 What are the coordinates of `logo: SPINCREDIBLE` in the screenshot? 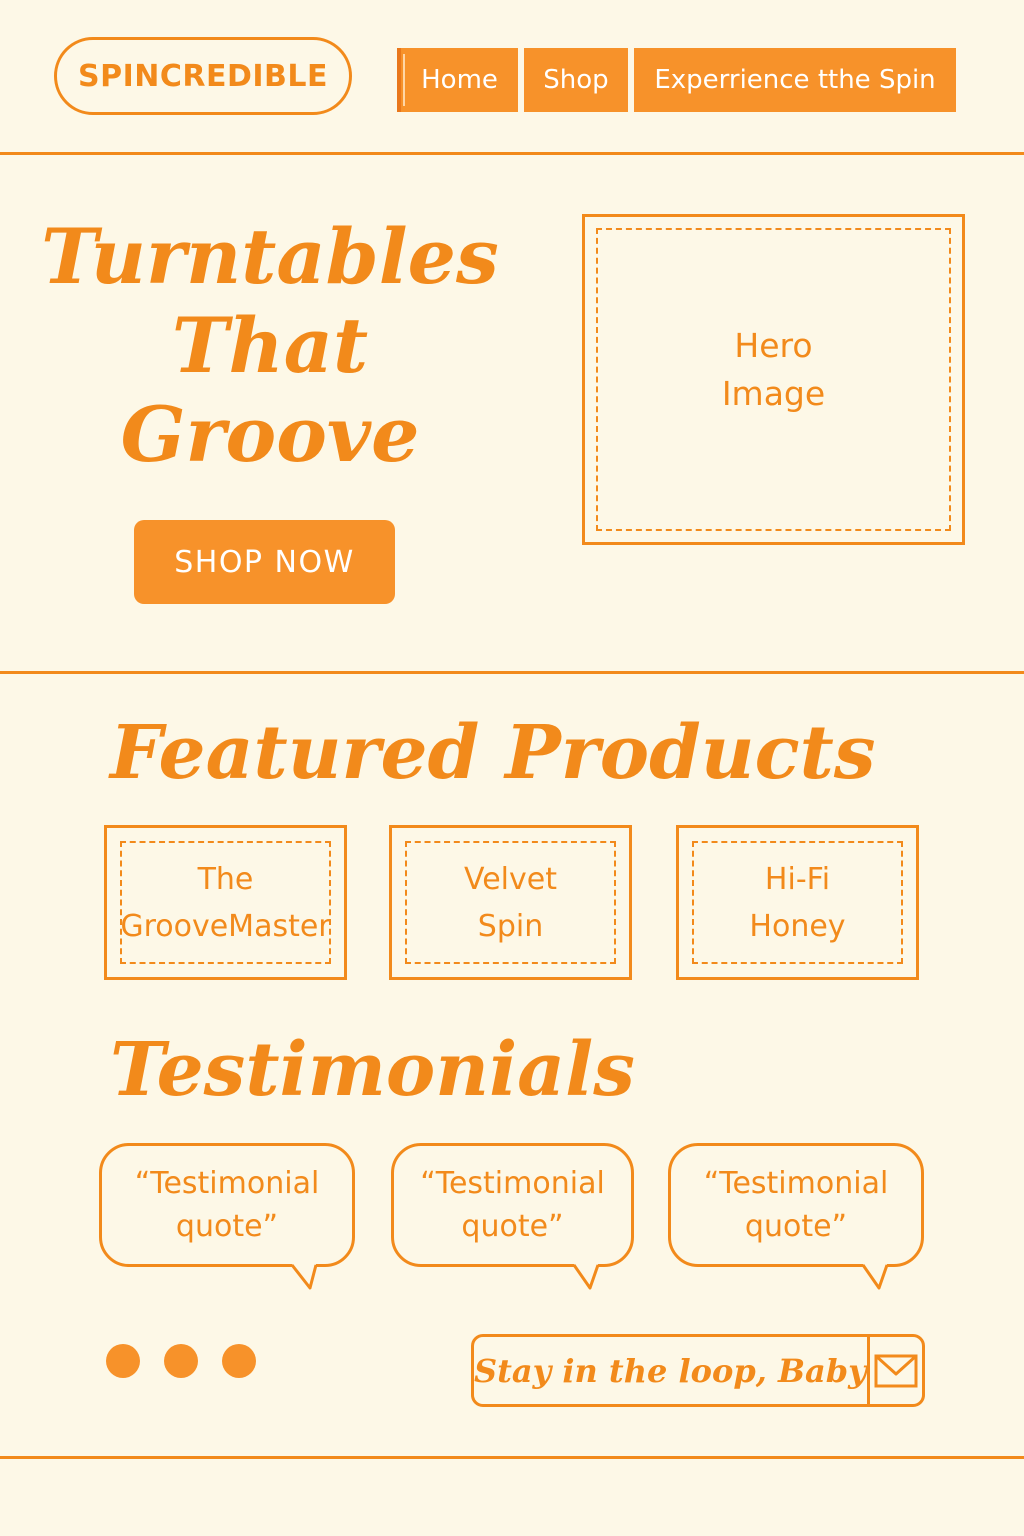 It's located at (203, 76).